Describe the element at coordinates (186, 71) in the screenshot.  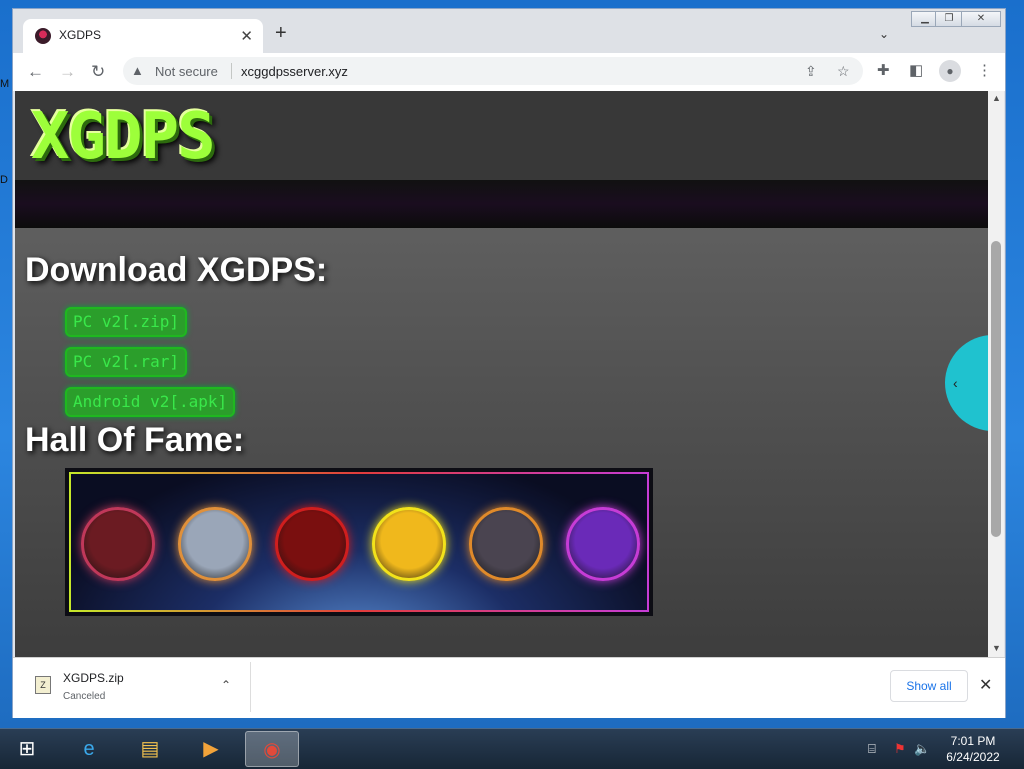
I see `security-label: Not secure` at that location.